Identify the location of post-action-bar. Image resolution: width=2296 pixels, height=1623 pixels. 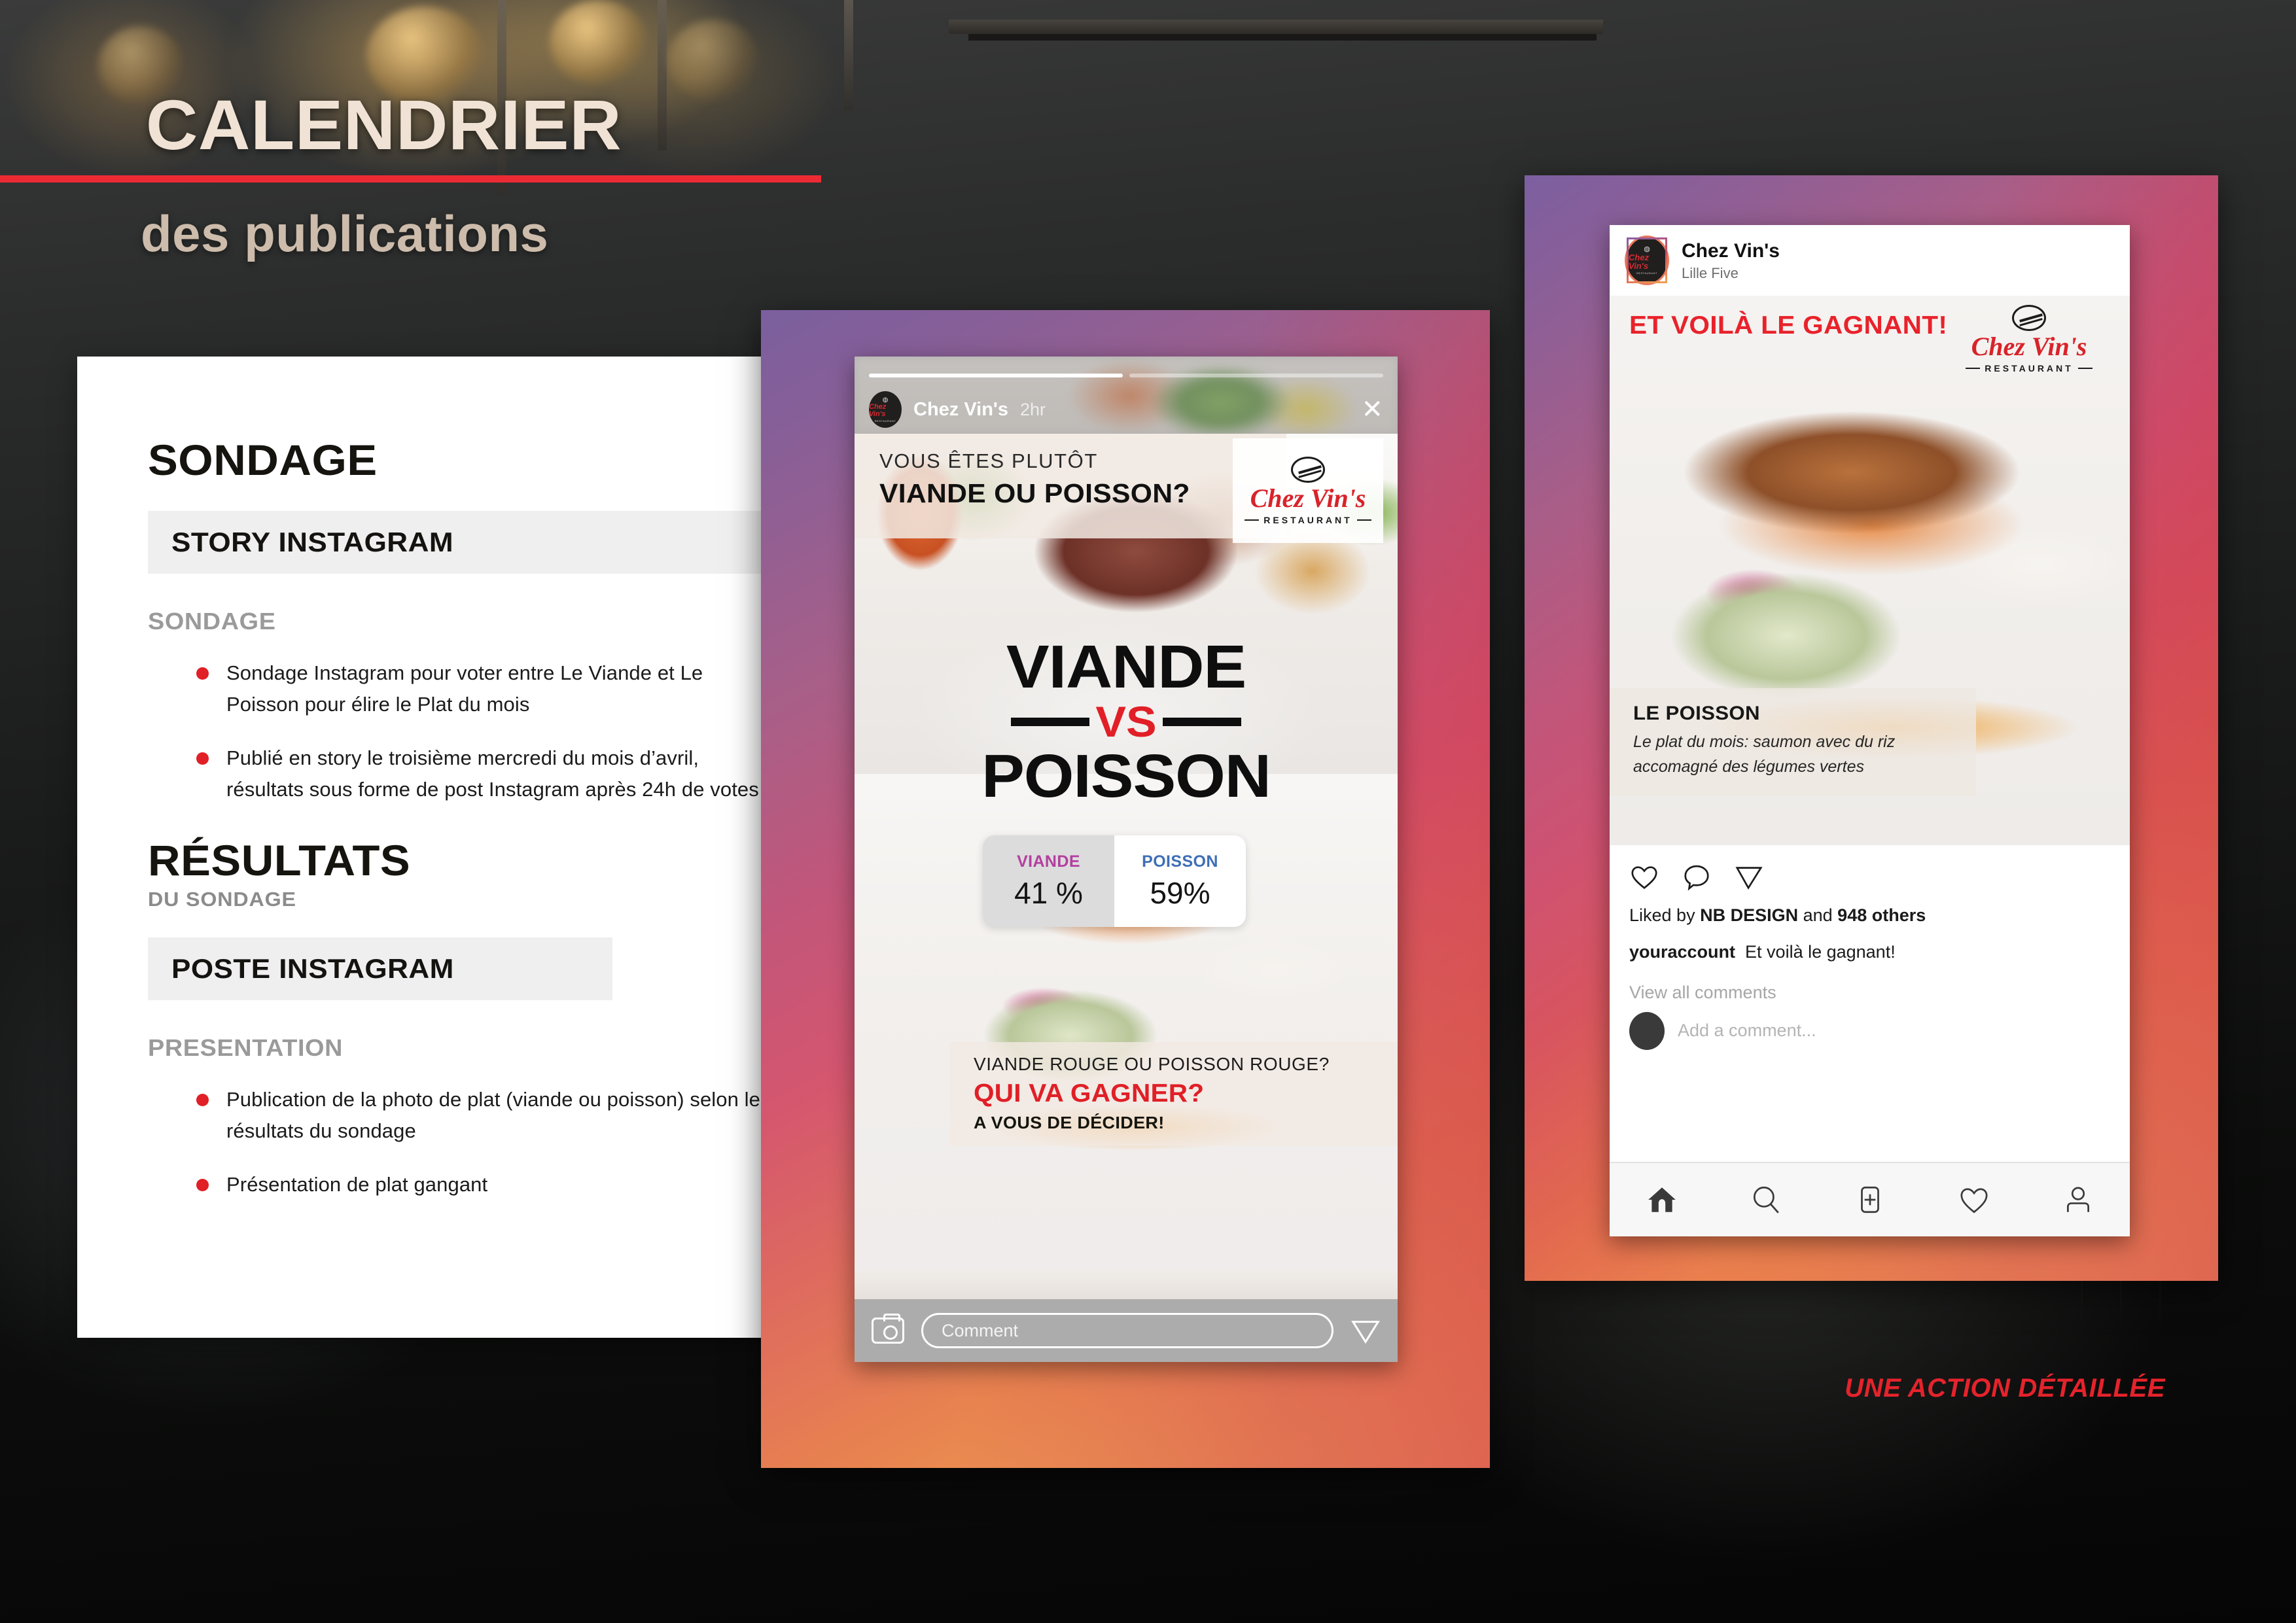
(1870, 869).